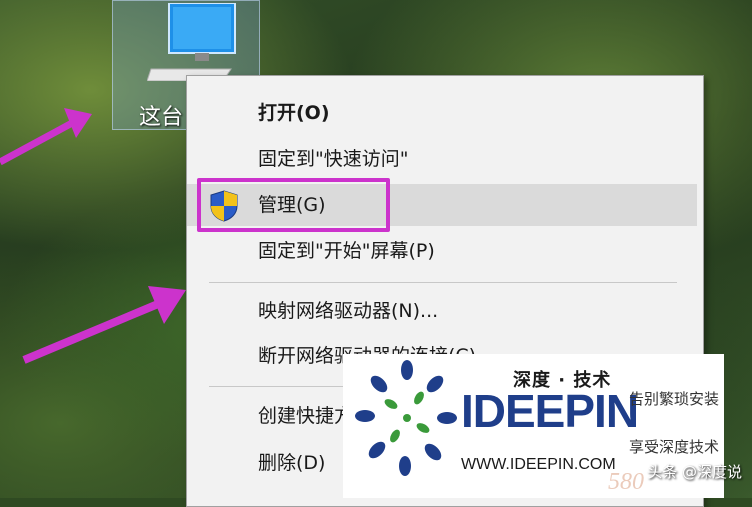 Image resolution: width=752 pixels, height=507 pixels. I want to click on watermark-slogan-1: 告别繁琐安装, so click(674, 399).